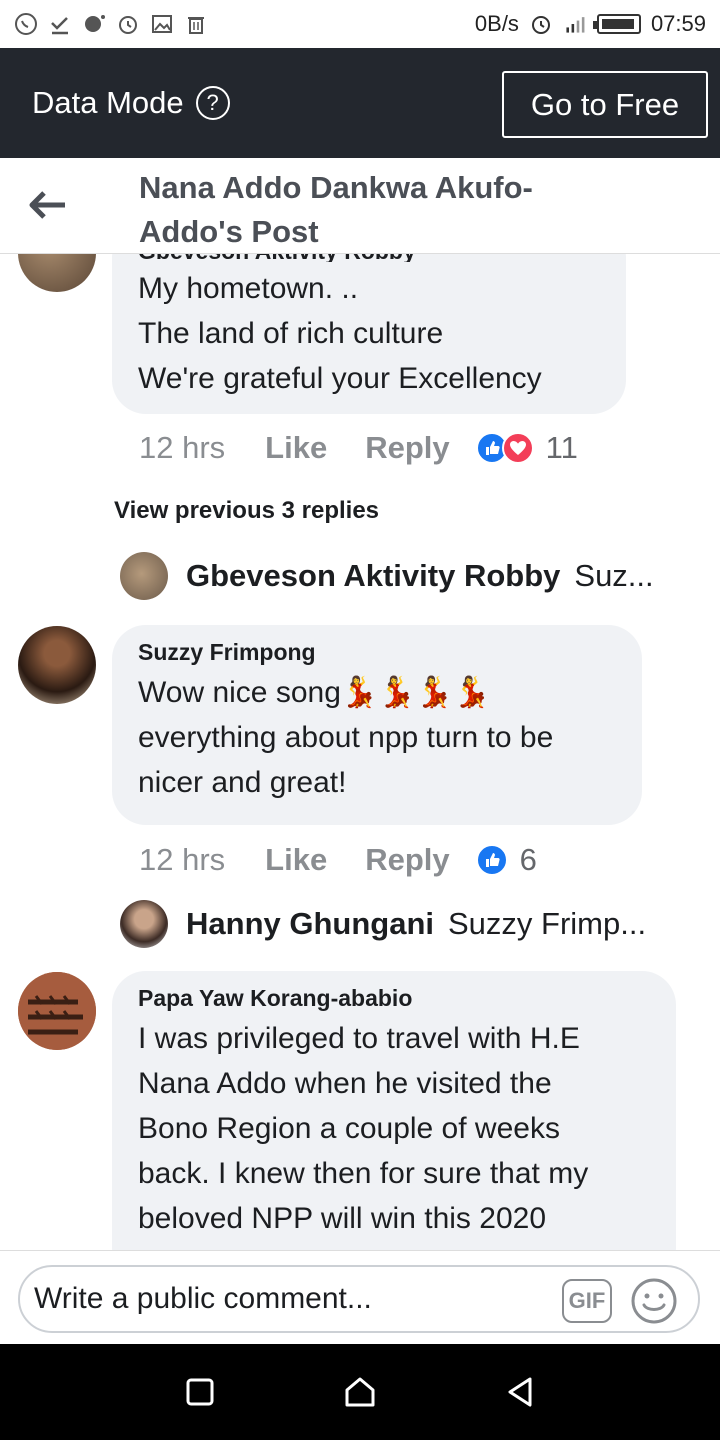 The height and width of the screenshot is (1440, 720). What do you see at coordinates (616, 24) in the screenshot?
I see `battery-icon` at bounding box center [616, 24].